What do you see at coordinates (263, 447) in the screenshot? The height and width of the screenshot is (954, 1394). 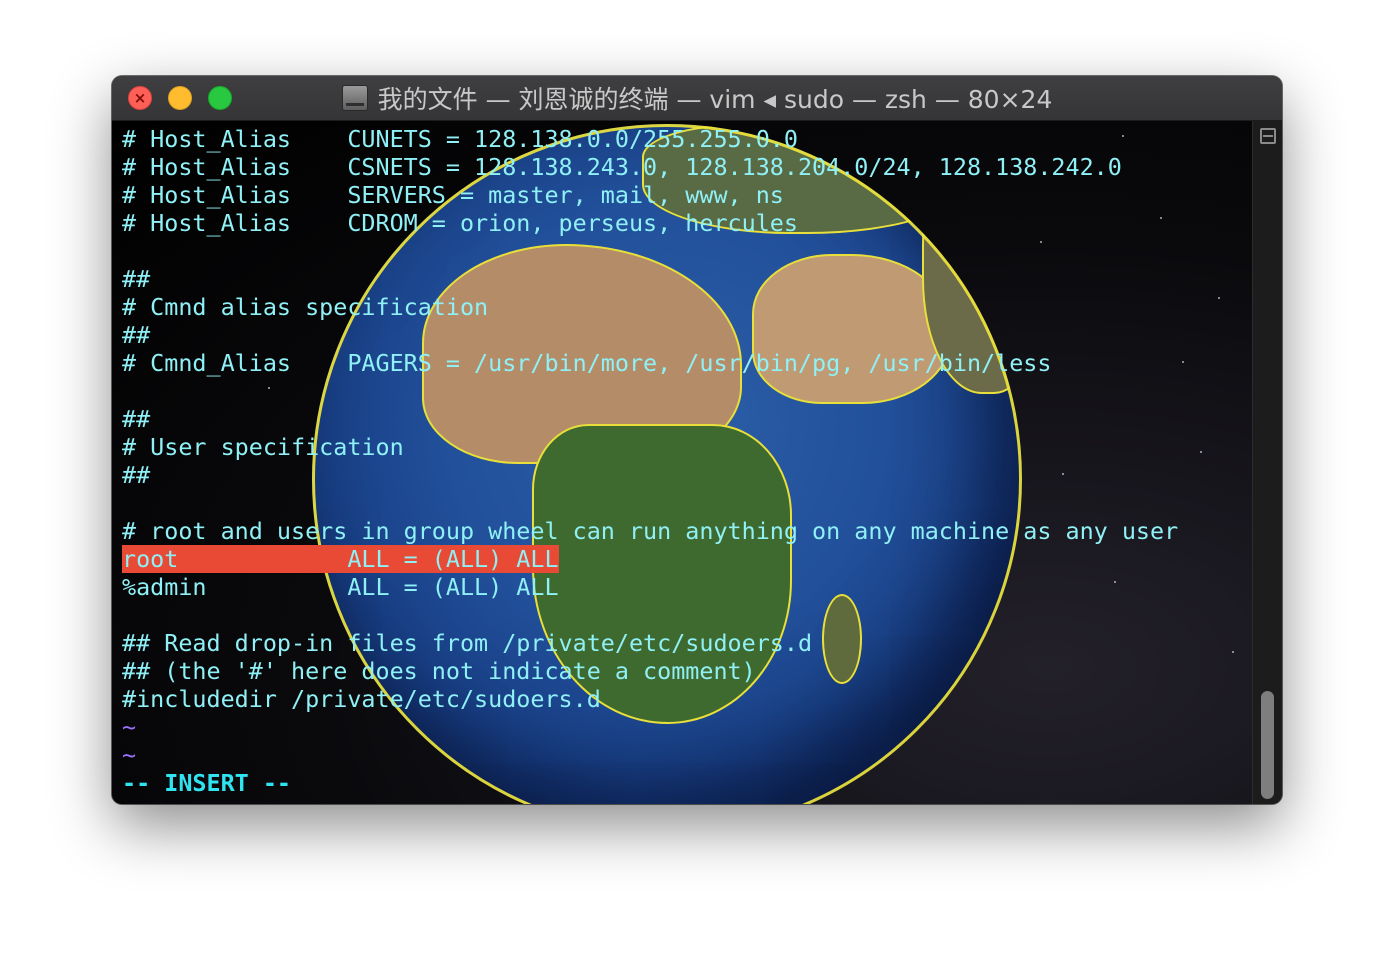 I see `terminal-line: # User specification` at bounding box center [263, 447].